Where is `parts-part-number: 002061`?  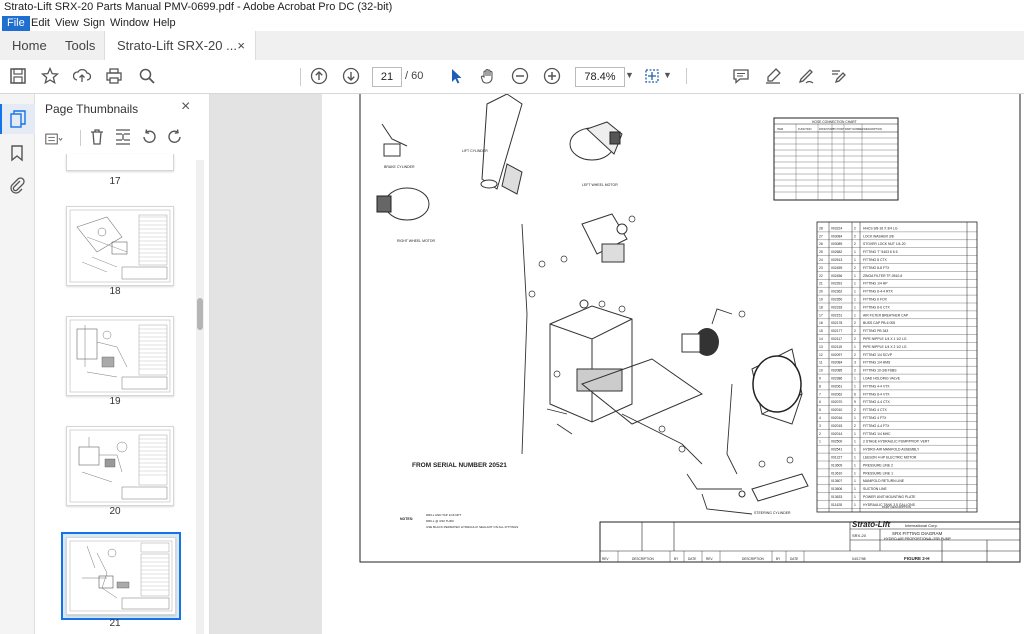
parts-part-number: 002061 is located at coordinates (836, 386).